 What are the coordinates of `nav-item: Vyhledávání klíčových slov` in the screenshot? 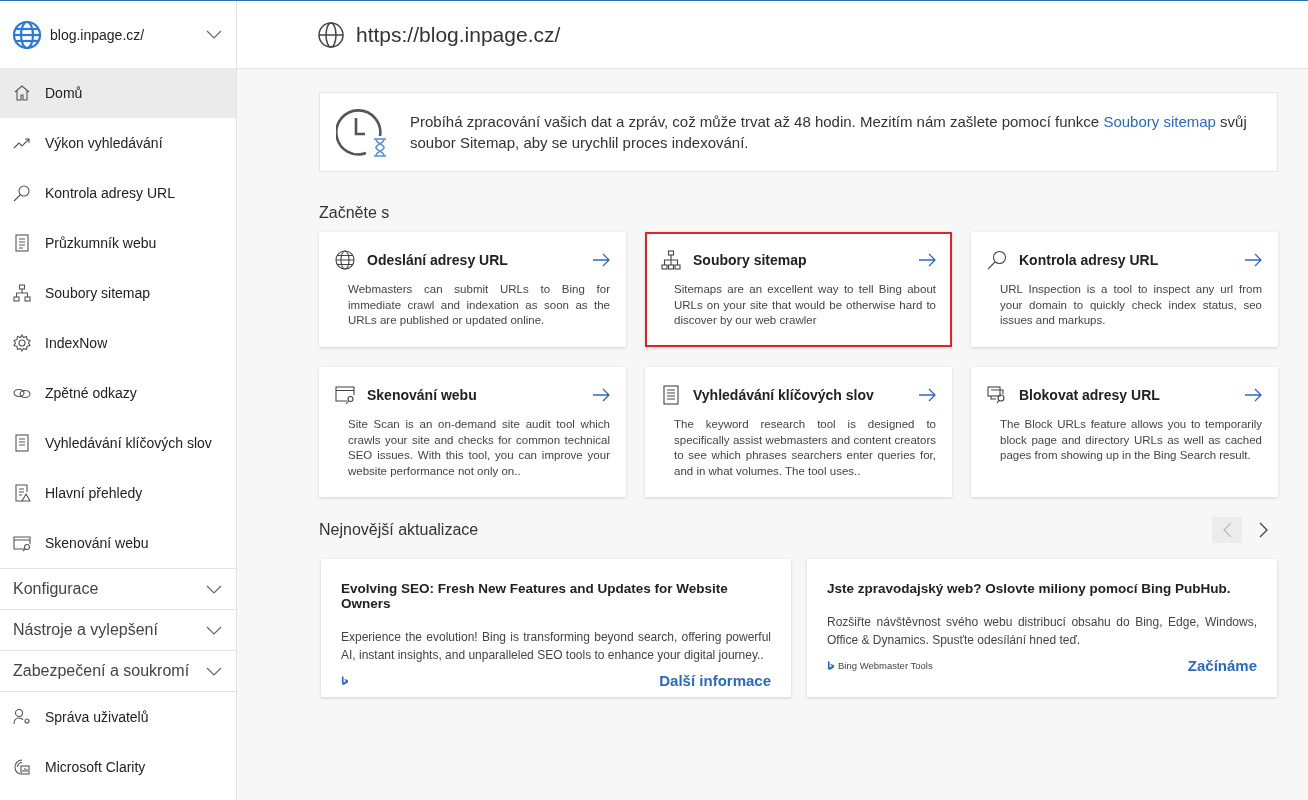 It's located at (118, 443).